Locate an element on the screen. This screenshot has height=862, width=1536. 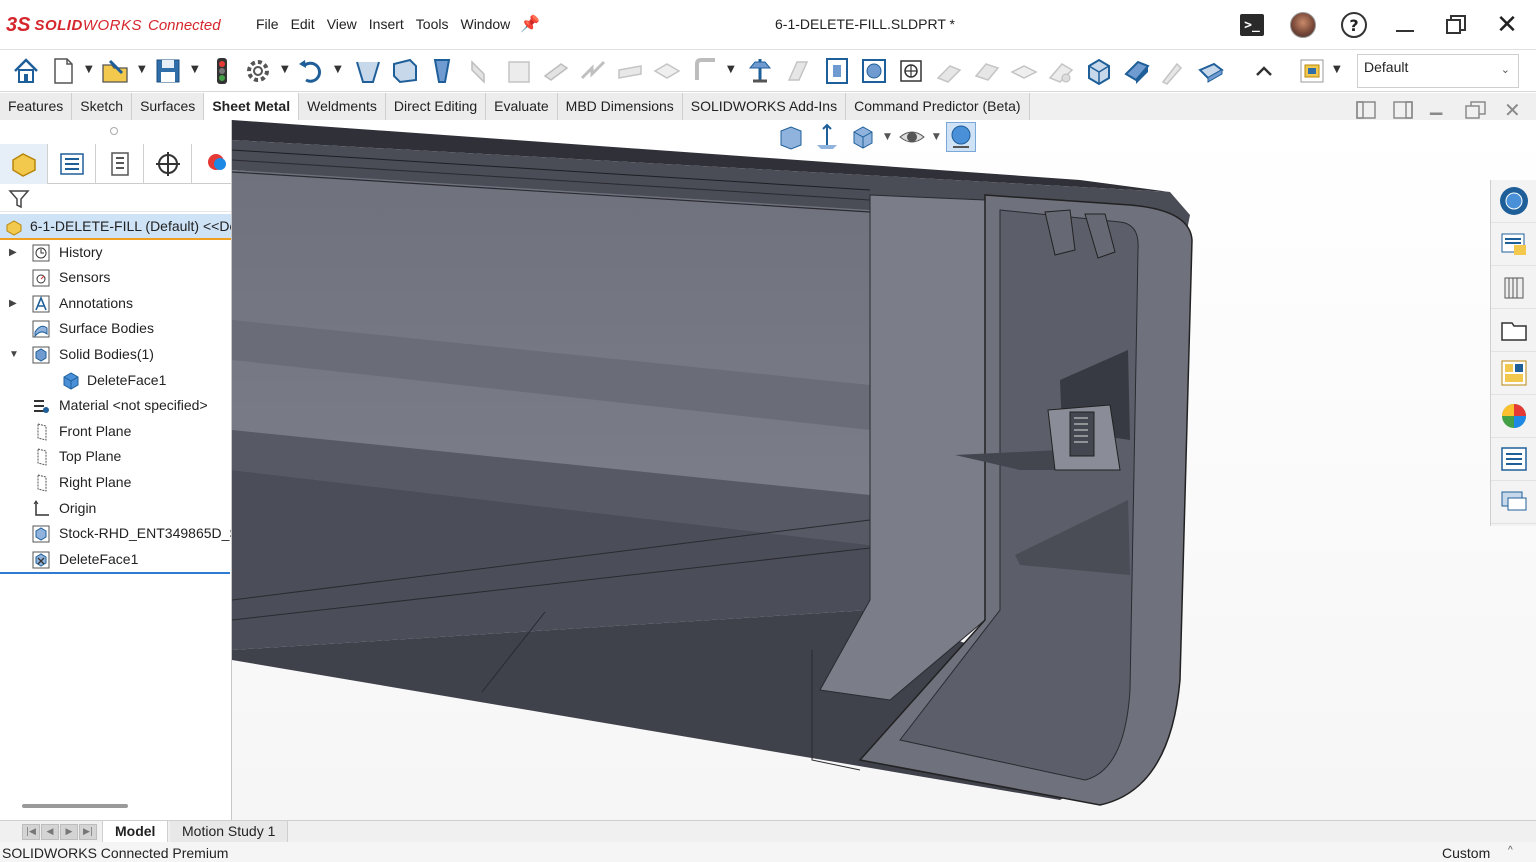
tab-features: Features is located at coordinates (36, 106).